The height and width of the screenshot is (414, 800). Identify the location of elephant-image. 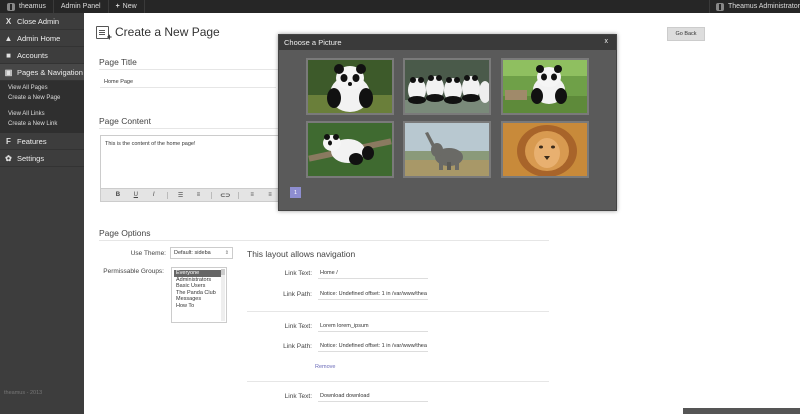
(447, 149).